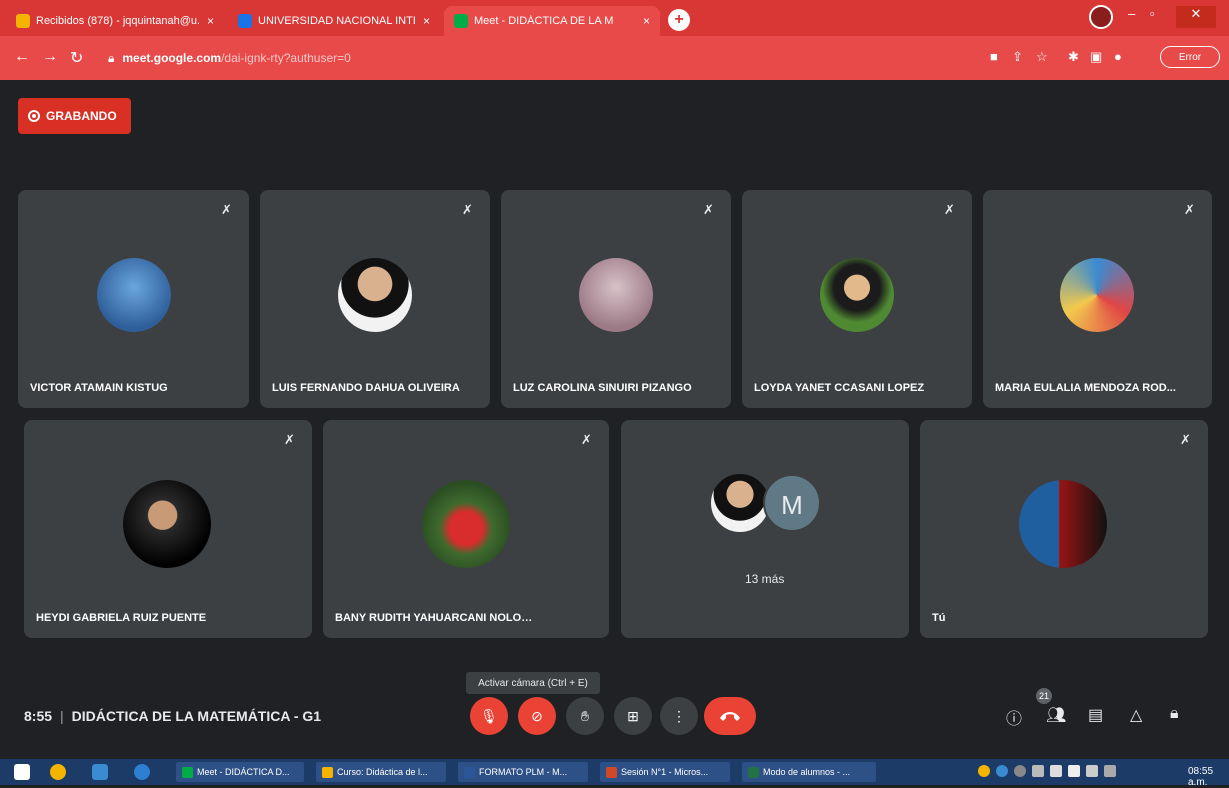 The width and height of the screenshot is (1229, 788). What do you see at coordinates (50, 57) in the screenshot?
I see `forward-icon: →` at bounding box center [50, 57].